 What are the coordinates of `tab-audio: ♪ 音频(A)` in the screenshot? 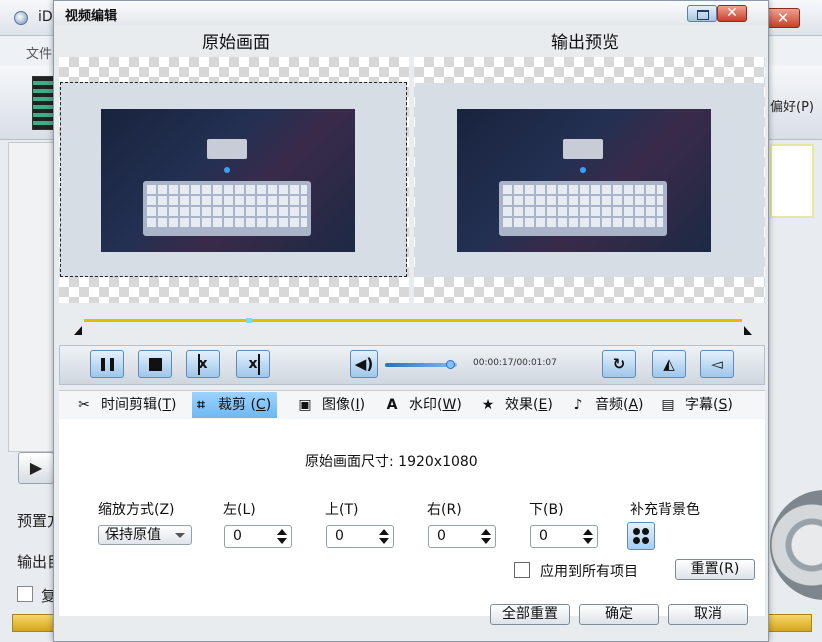 It's located at (606, 405).